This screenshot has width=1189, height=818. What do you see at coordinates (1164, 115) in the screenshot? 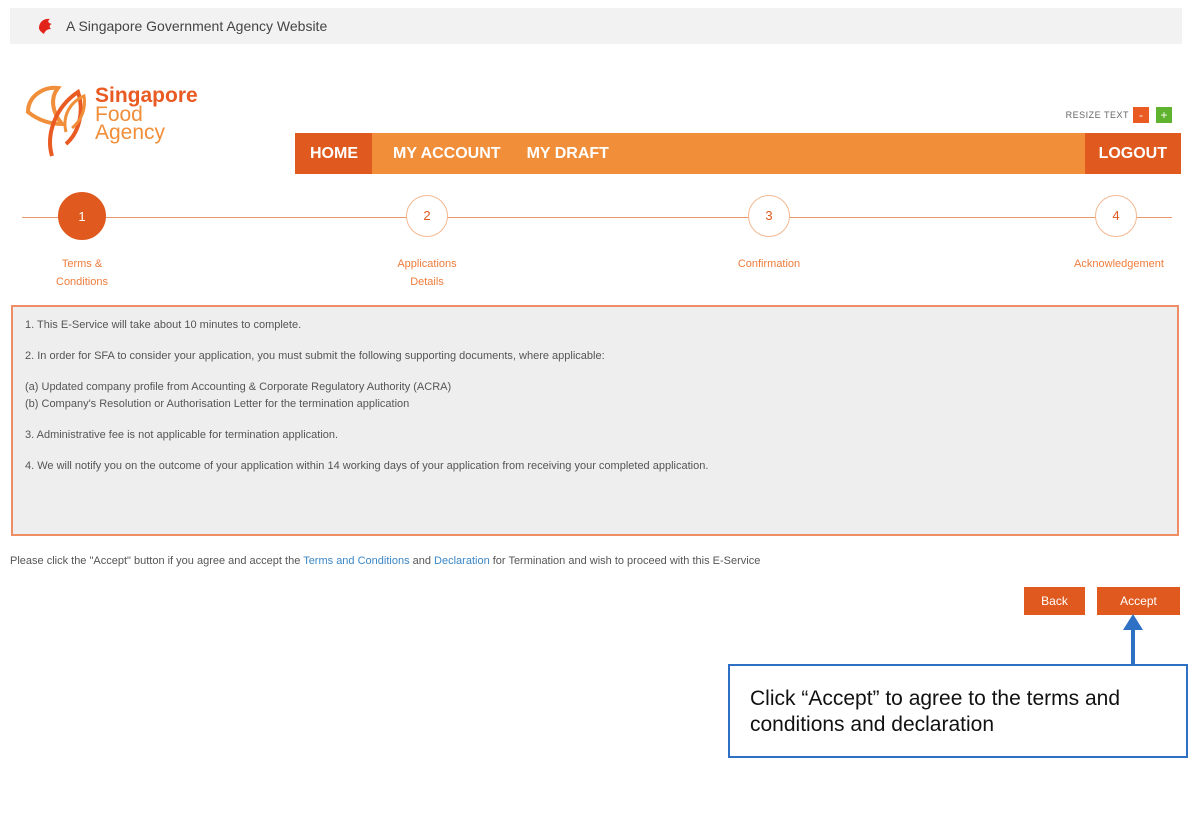
I see `increase-text-button: +` at bounding box center [1164, 115].